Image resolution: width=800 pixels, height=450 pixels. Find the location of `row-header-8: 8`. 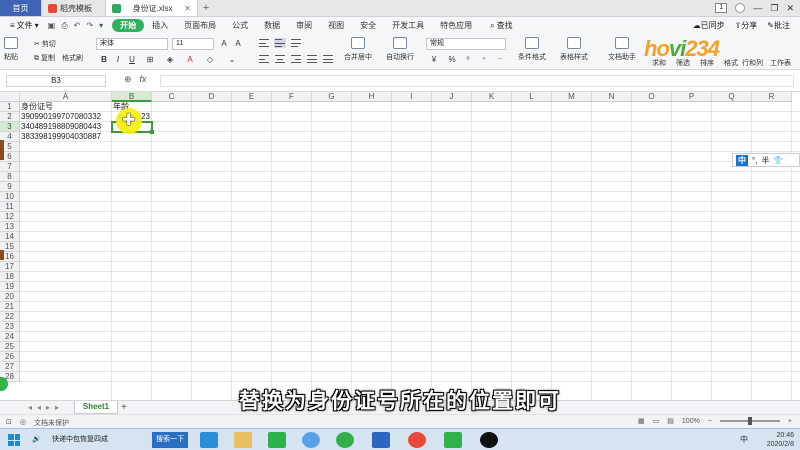

row-header-8: 8 is located at coordinates (10, 177).